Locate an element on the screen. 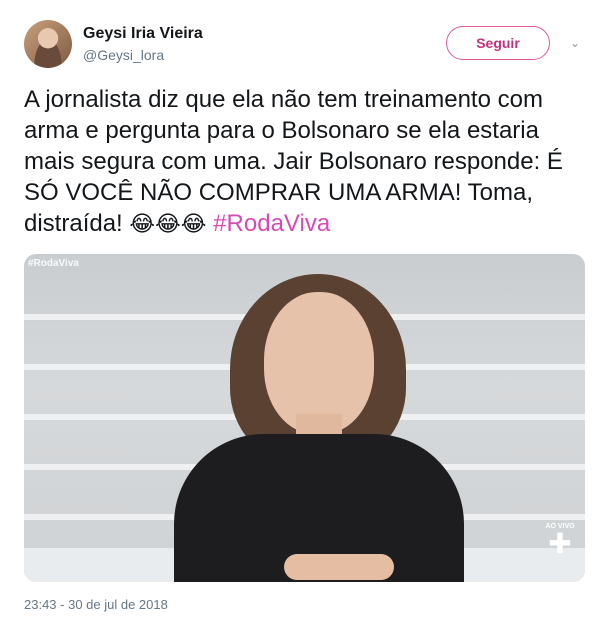  hashtag-link: #RodaViva is located at coordinates (271, 223).